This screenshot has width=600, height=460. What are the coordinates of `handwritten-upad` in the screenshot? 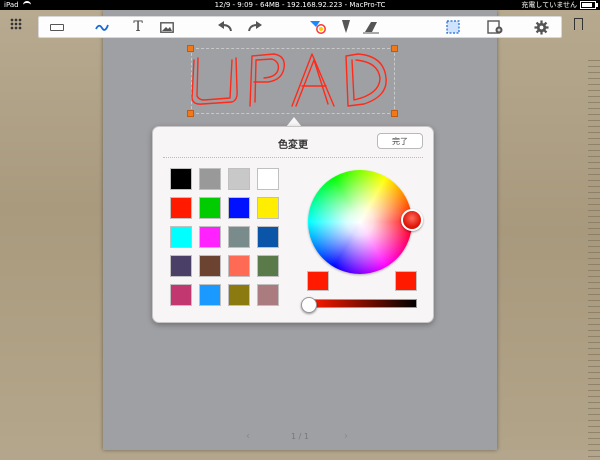 It's located at (289, 80).